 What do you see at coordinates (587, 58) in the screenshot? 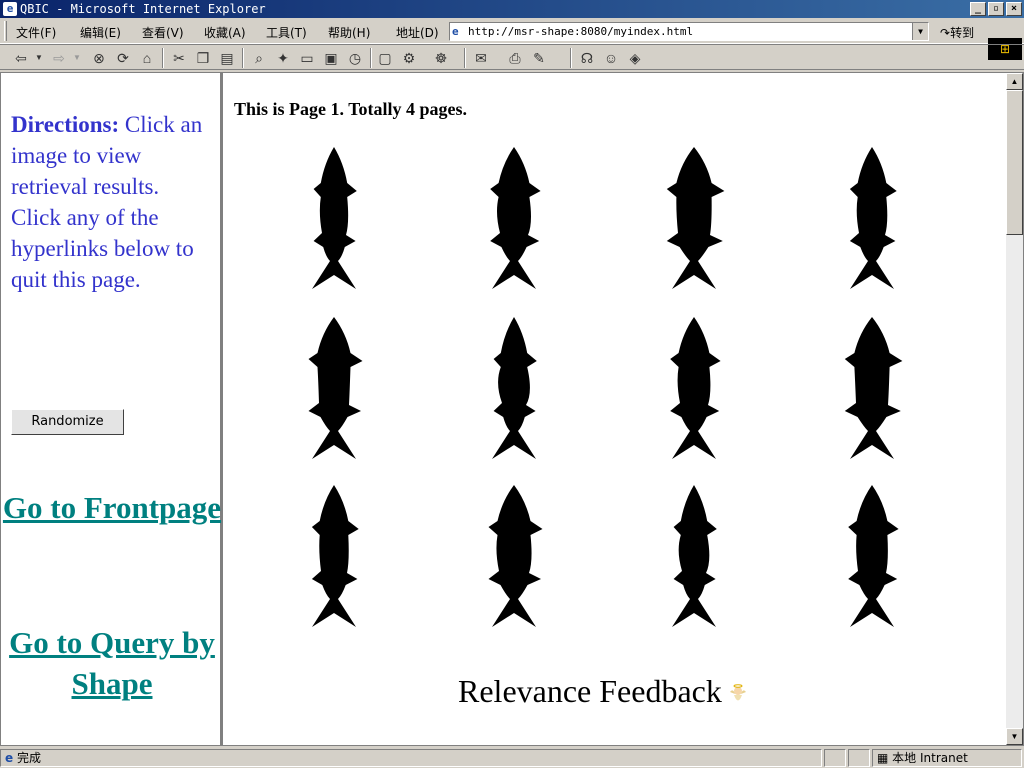
I see `discuss-icon: ☊` at bounding box center [587, 58].